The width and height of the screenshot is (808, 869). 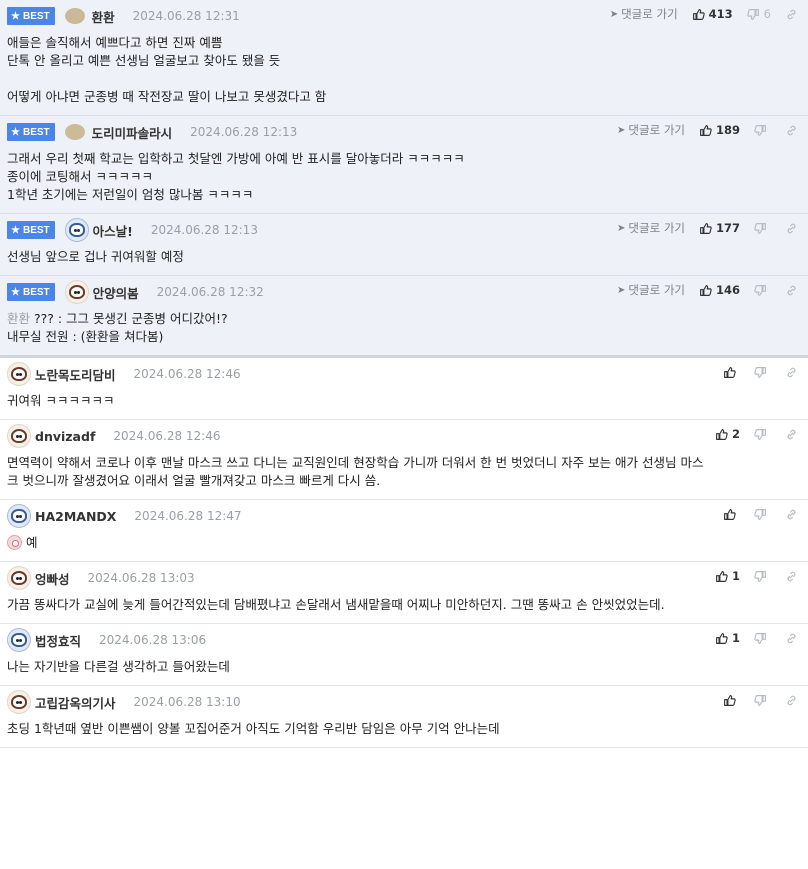 What do you see at coordinates (404, 97) in the screenshot?
I see `comment-text-line: 어떻게 아냐면 군종병 때 작전장교 딸이 나보고 못생겼다고 함` at bounding box center [404, 97].